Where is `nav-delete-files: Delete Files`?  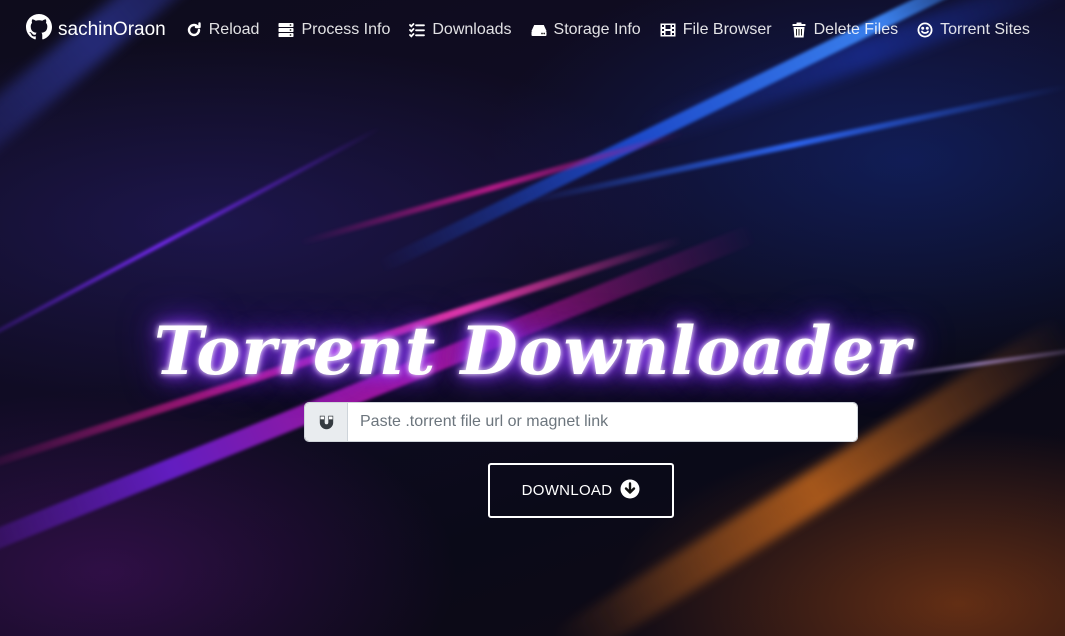
nav-delete-files: Delete Files is located at coordinates (844, 30).